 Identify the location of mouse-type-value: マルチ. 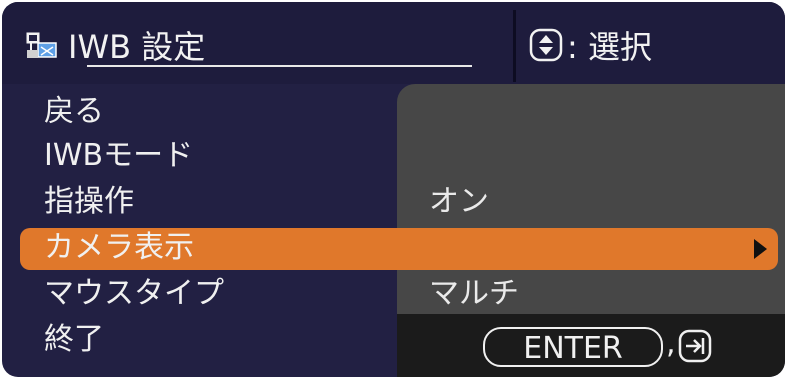
(474, 293).